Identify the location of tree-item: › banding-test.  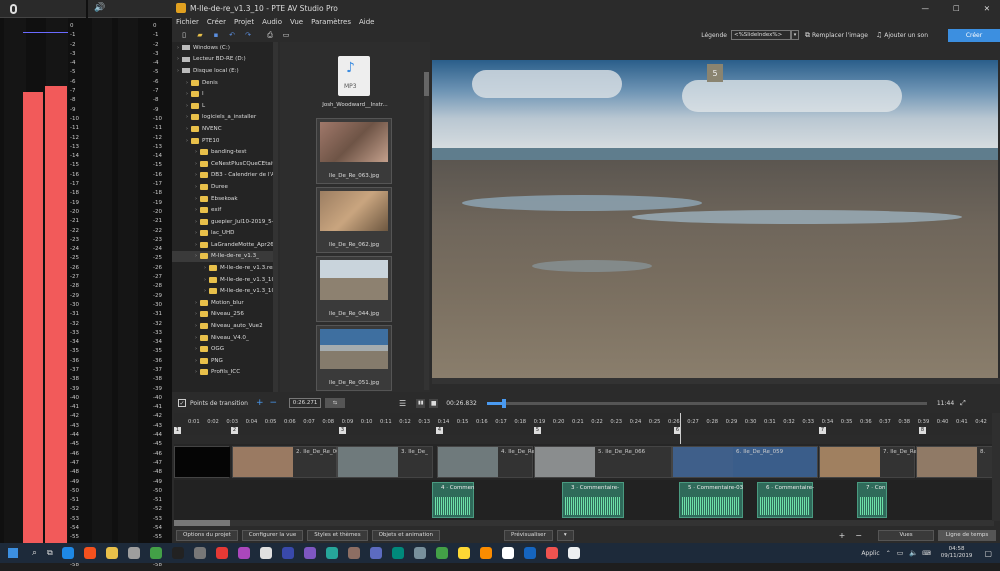
(225, 152).